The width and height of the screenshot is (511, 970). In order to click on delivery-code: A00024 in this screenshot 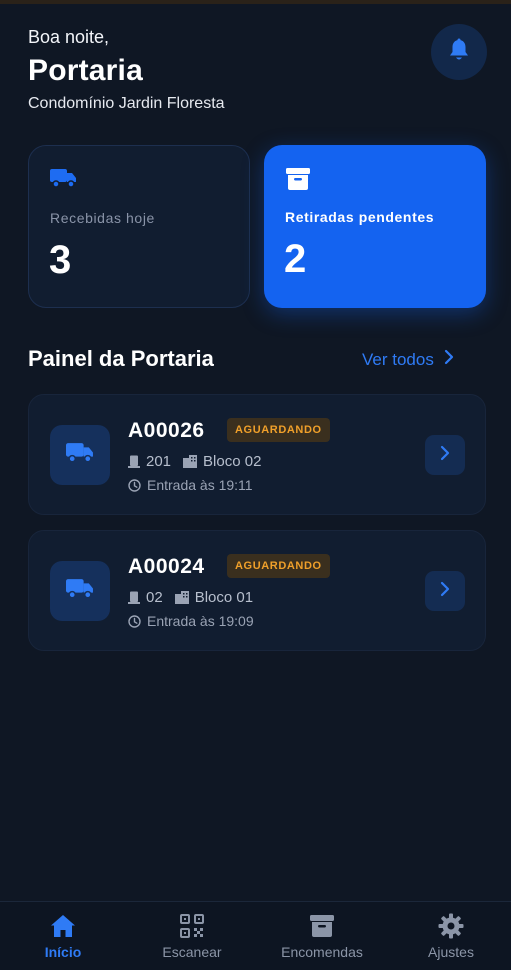, I will do `click(166, 566)`.